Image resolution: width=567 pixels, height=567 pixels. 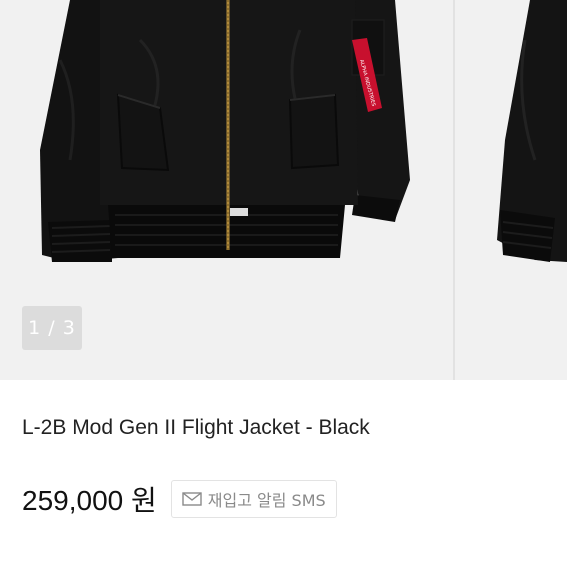 I want to click on product-image-next, so click(x=511, y=190).